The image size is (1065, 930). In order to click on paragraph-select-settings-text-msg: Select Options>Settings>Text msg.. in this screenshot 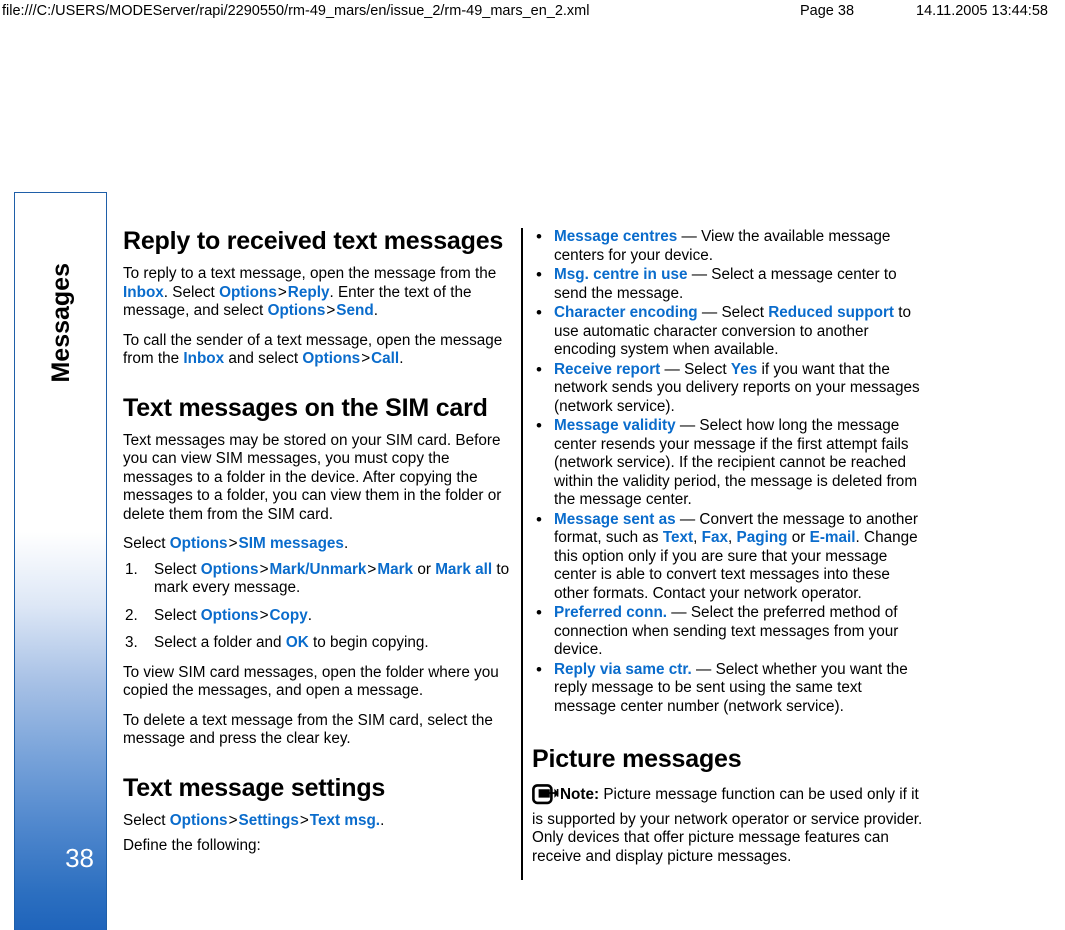, I will do `click(317, 821)`.